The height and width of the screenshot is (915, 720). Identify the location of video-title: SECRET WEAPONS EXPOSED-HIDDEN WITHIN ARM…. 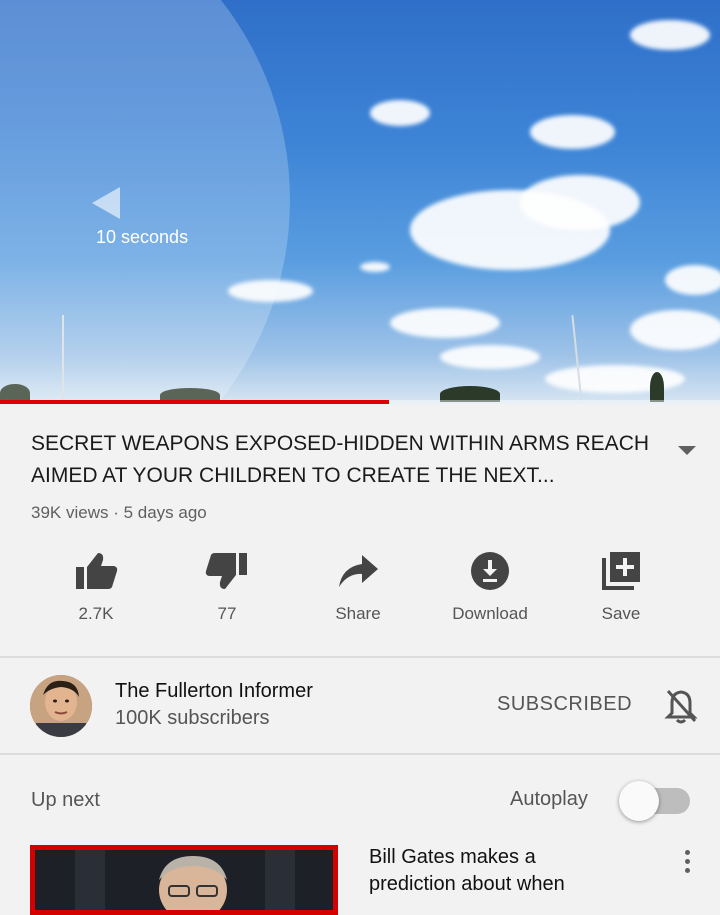
(351, 460).